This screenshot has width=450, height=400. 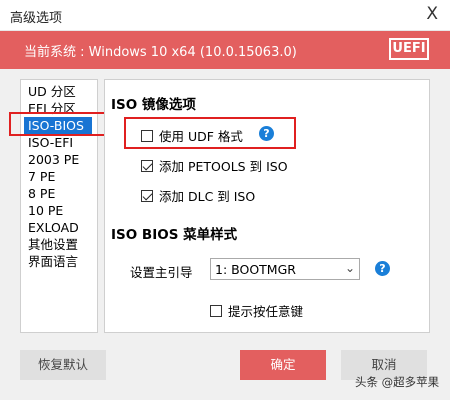 I want to click on udf-help-icon: ?, so click(x=266, y=133).